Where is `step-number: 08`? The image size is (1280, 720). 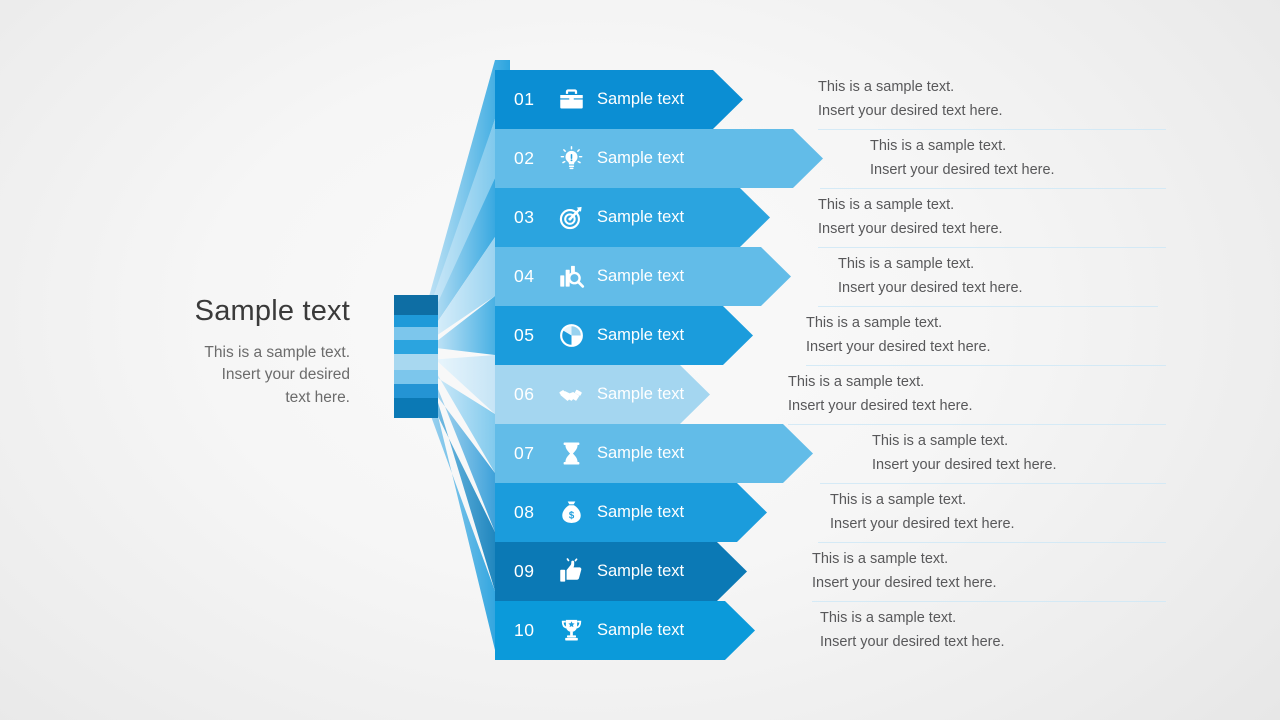 step-number: 08 is located at coordinates (524, 512).